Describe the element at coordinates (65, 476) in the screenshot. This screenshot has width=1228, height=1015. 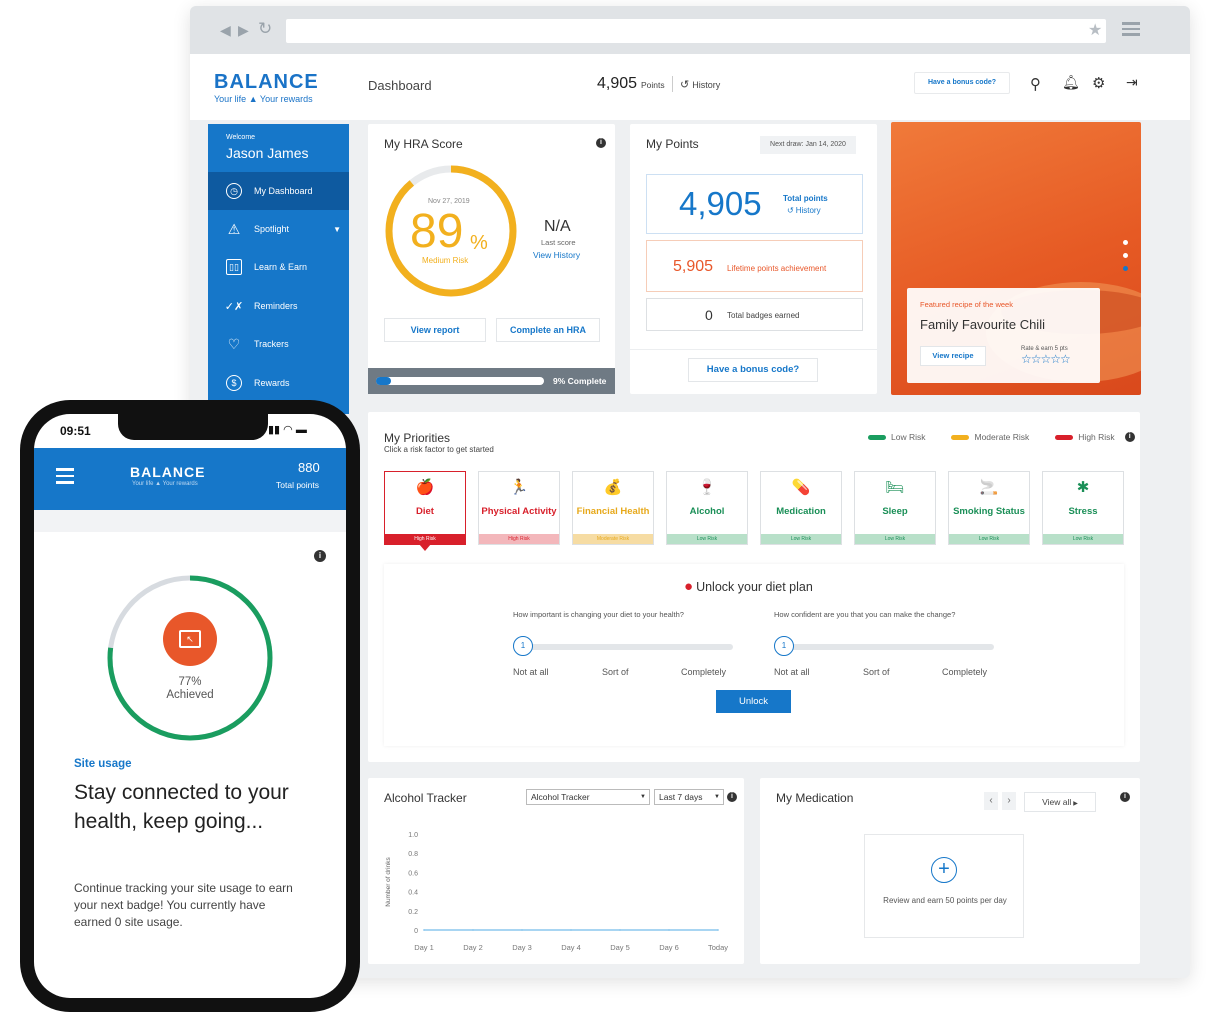
I see `hamburger-menu-icon` at that location.